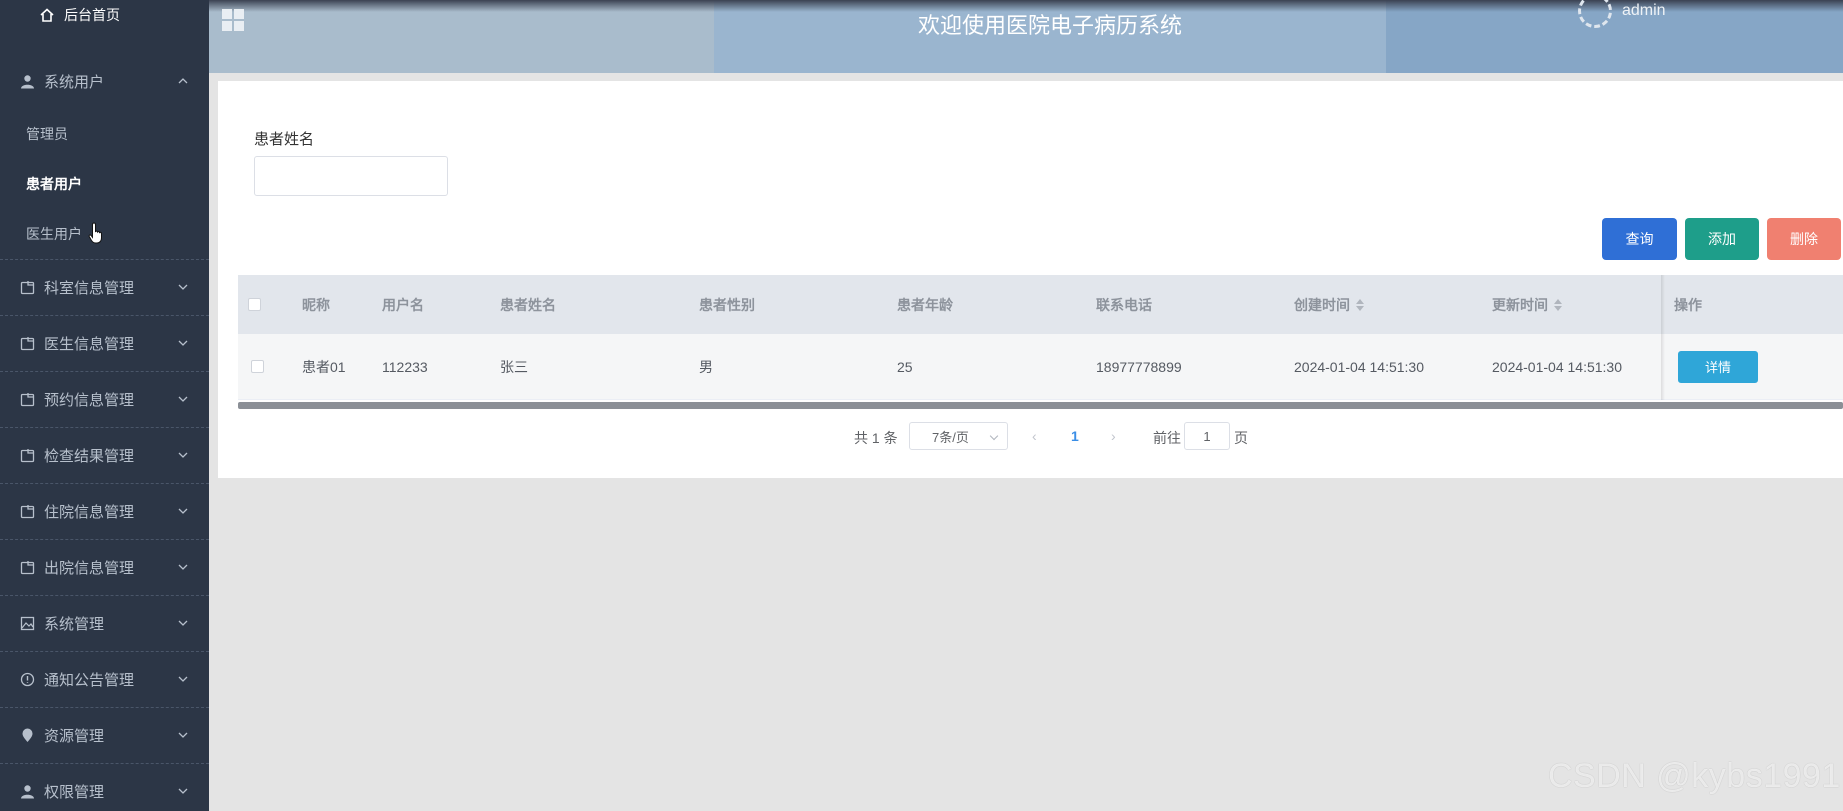 Image resolution: width=1843 pixels, height=811 pixels. I want to click on cell-gender: 男, so click(706, 366).